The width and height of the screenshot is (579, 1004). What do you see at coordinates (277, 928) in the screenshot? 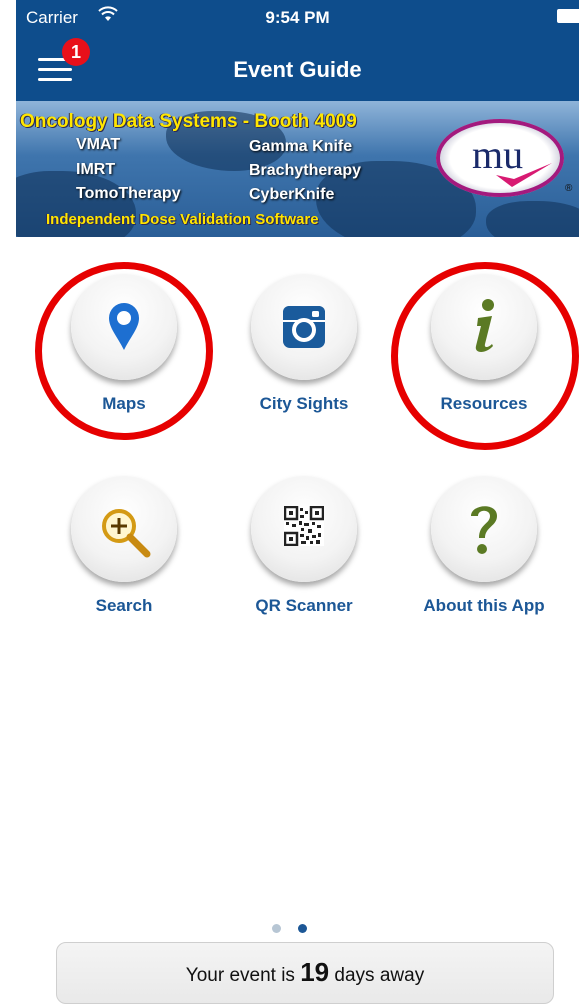
I see `page-dot` at bounding box center [277, 928].